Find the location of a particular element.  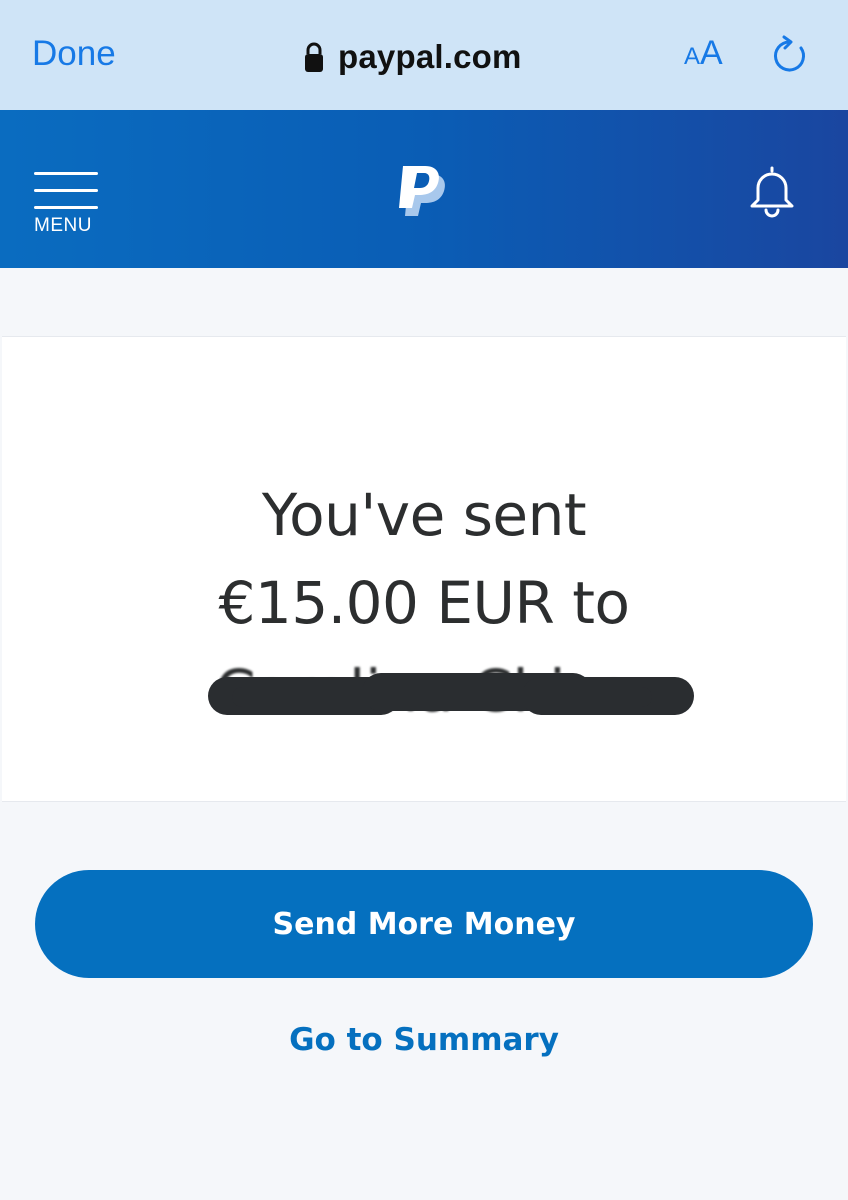

text-size-button: AA is located at coordinates (703, 53).